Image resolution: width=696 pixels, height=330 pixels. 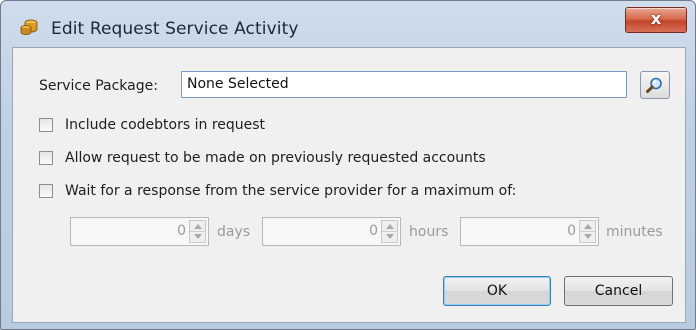 I want to click on days-label: days, so click(x=234, y=232).